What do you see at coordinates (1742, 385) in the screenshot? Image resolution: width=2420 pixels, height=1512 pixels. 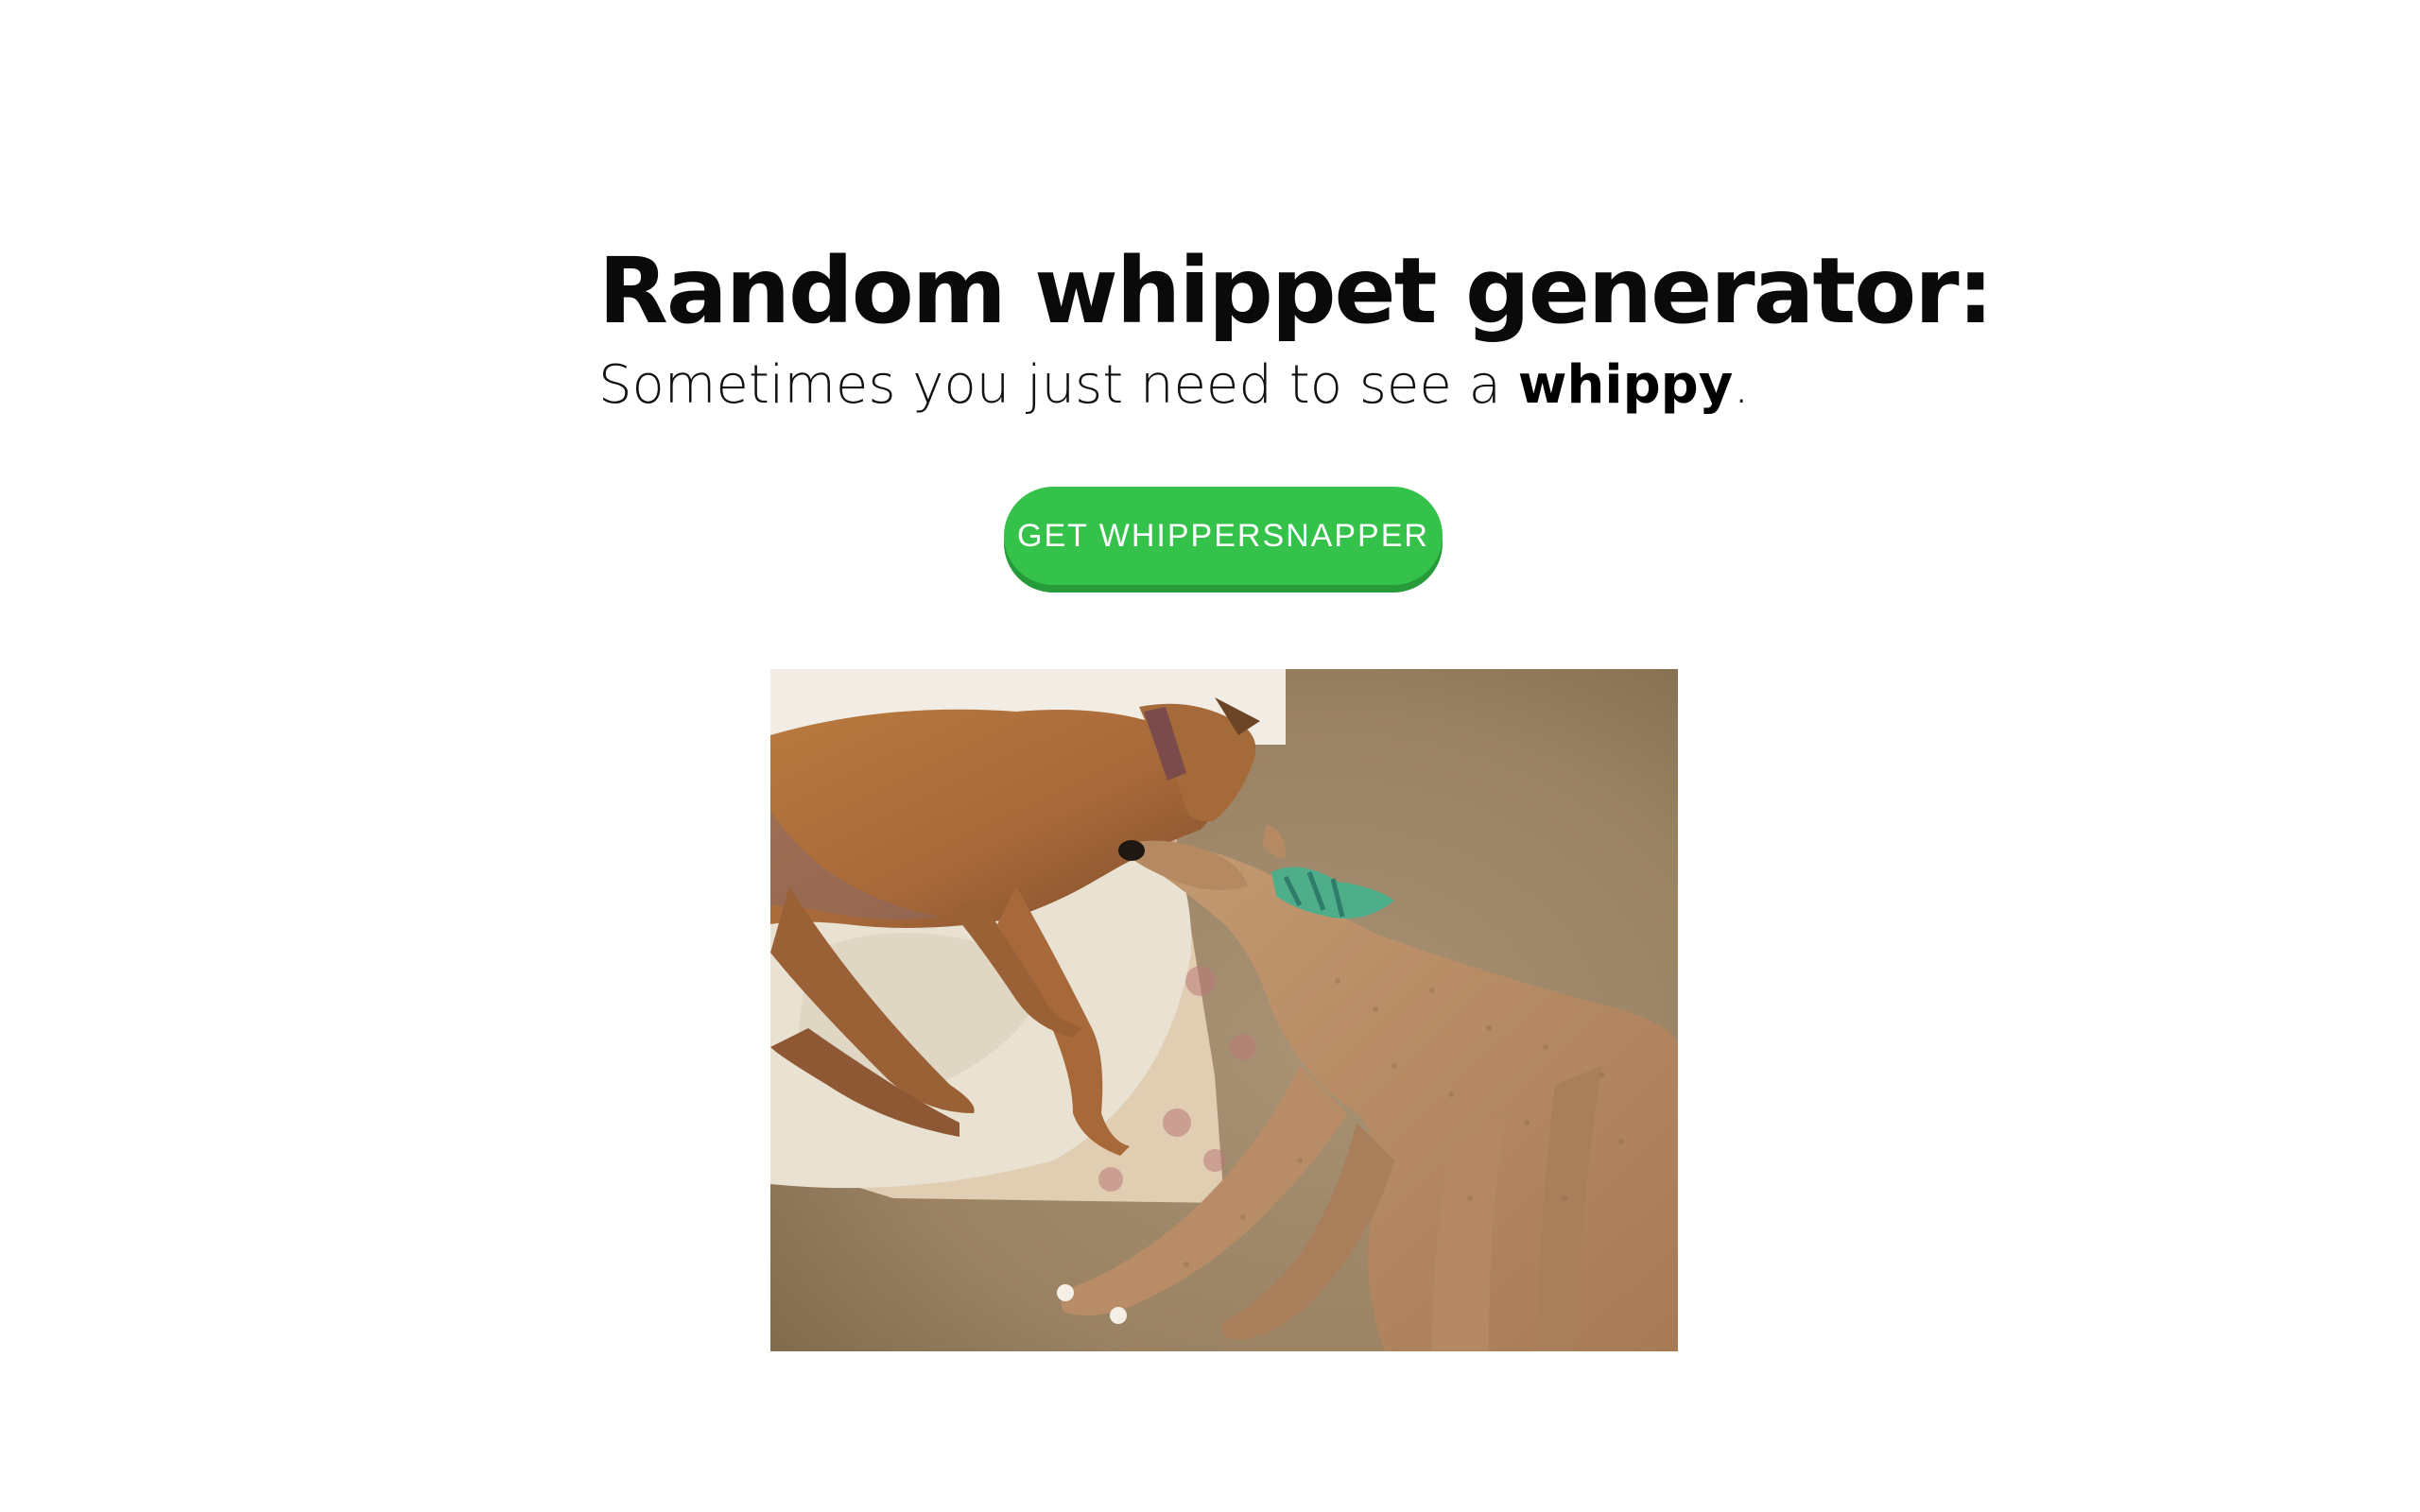 I see `subtitle-suffix: .` at bounding box center [1742, 385].